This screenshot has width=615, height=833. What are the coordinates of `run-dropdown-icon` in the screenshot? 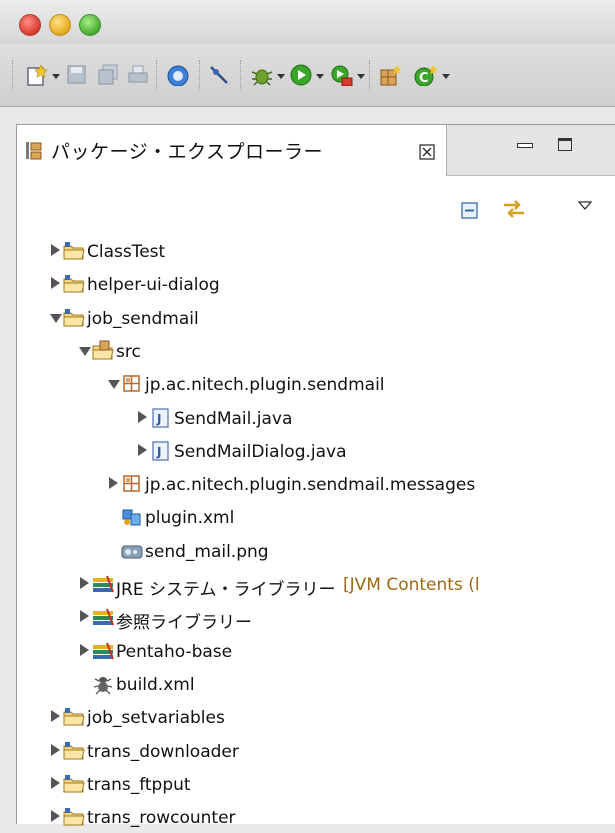 It's located at (320, 76).